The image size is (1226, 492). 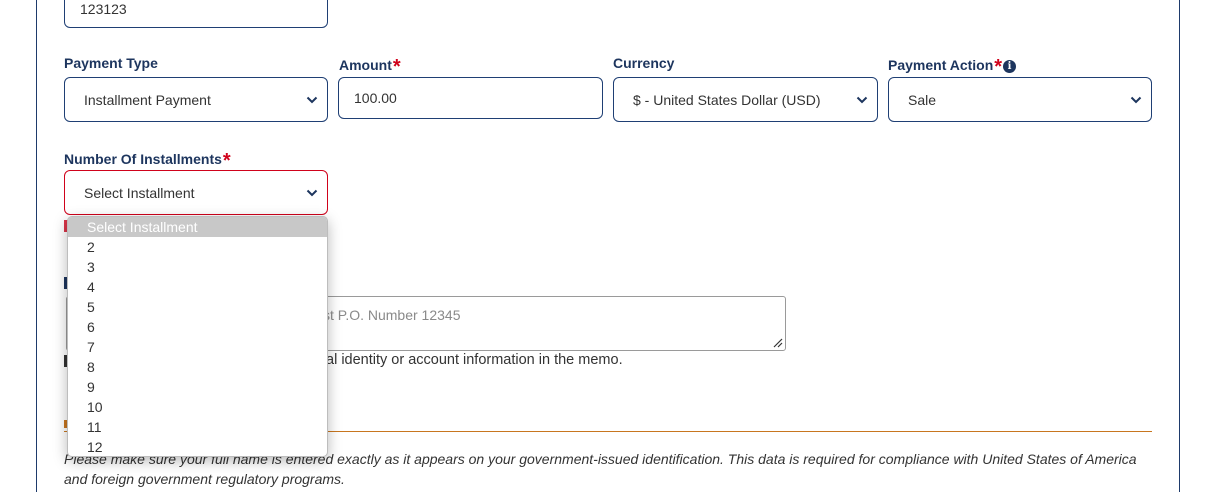 I want to click on amount-input: 100.00, so click(x=470, y=98).